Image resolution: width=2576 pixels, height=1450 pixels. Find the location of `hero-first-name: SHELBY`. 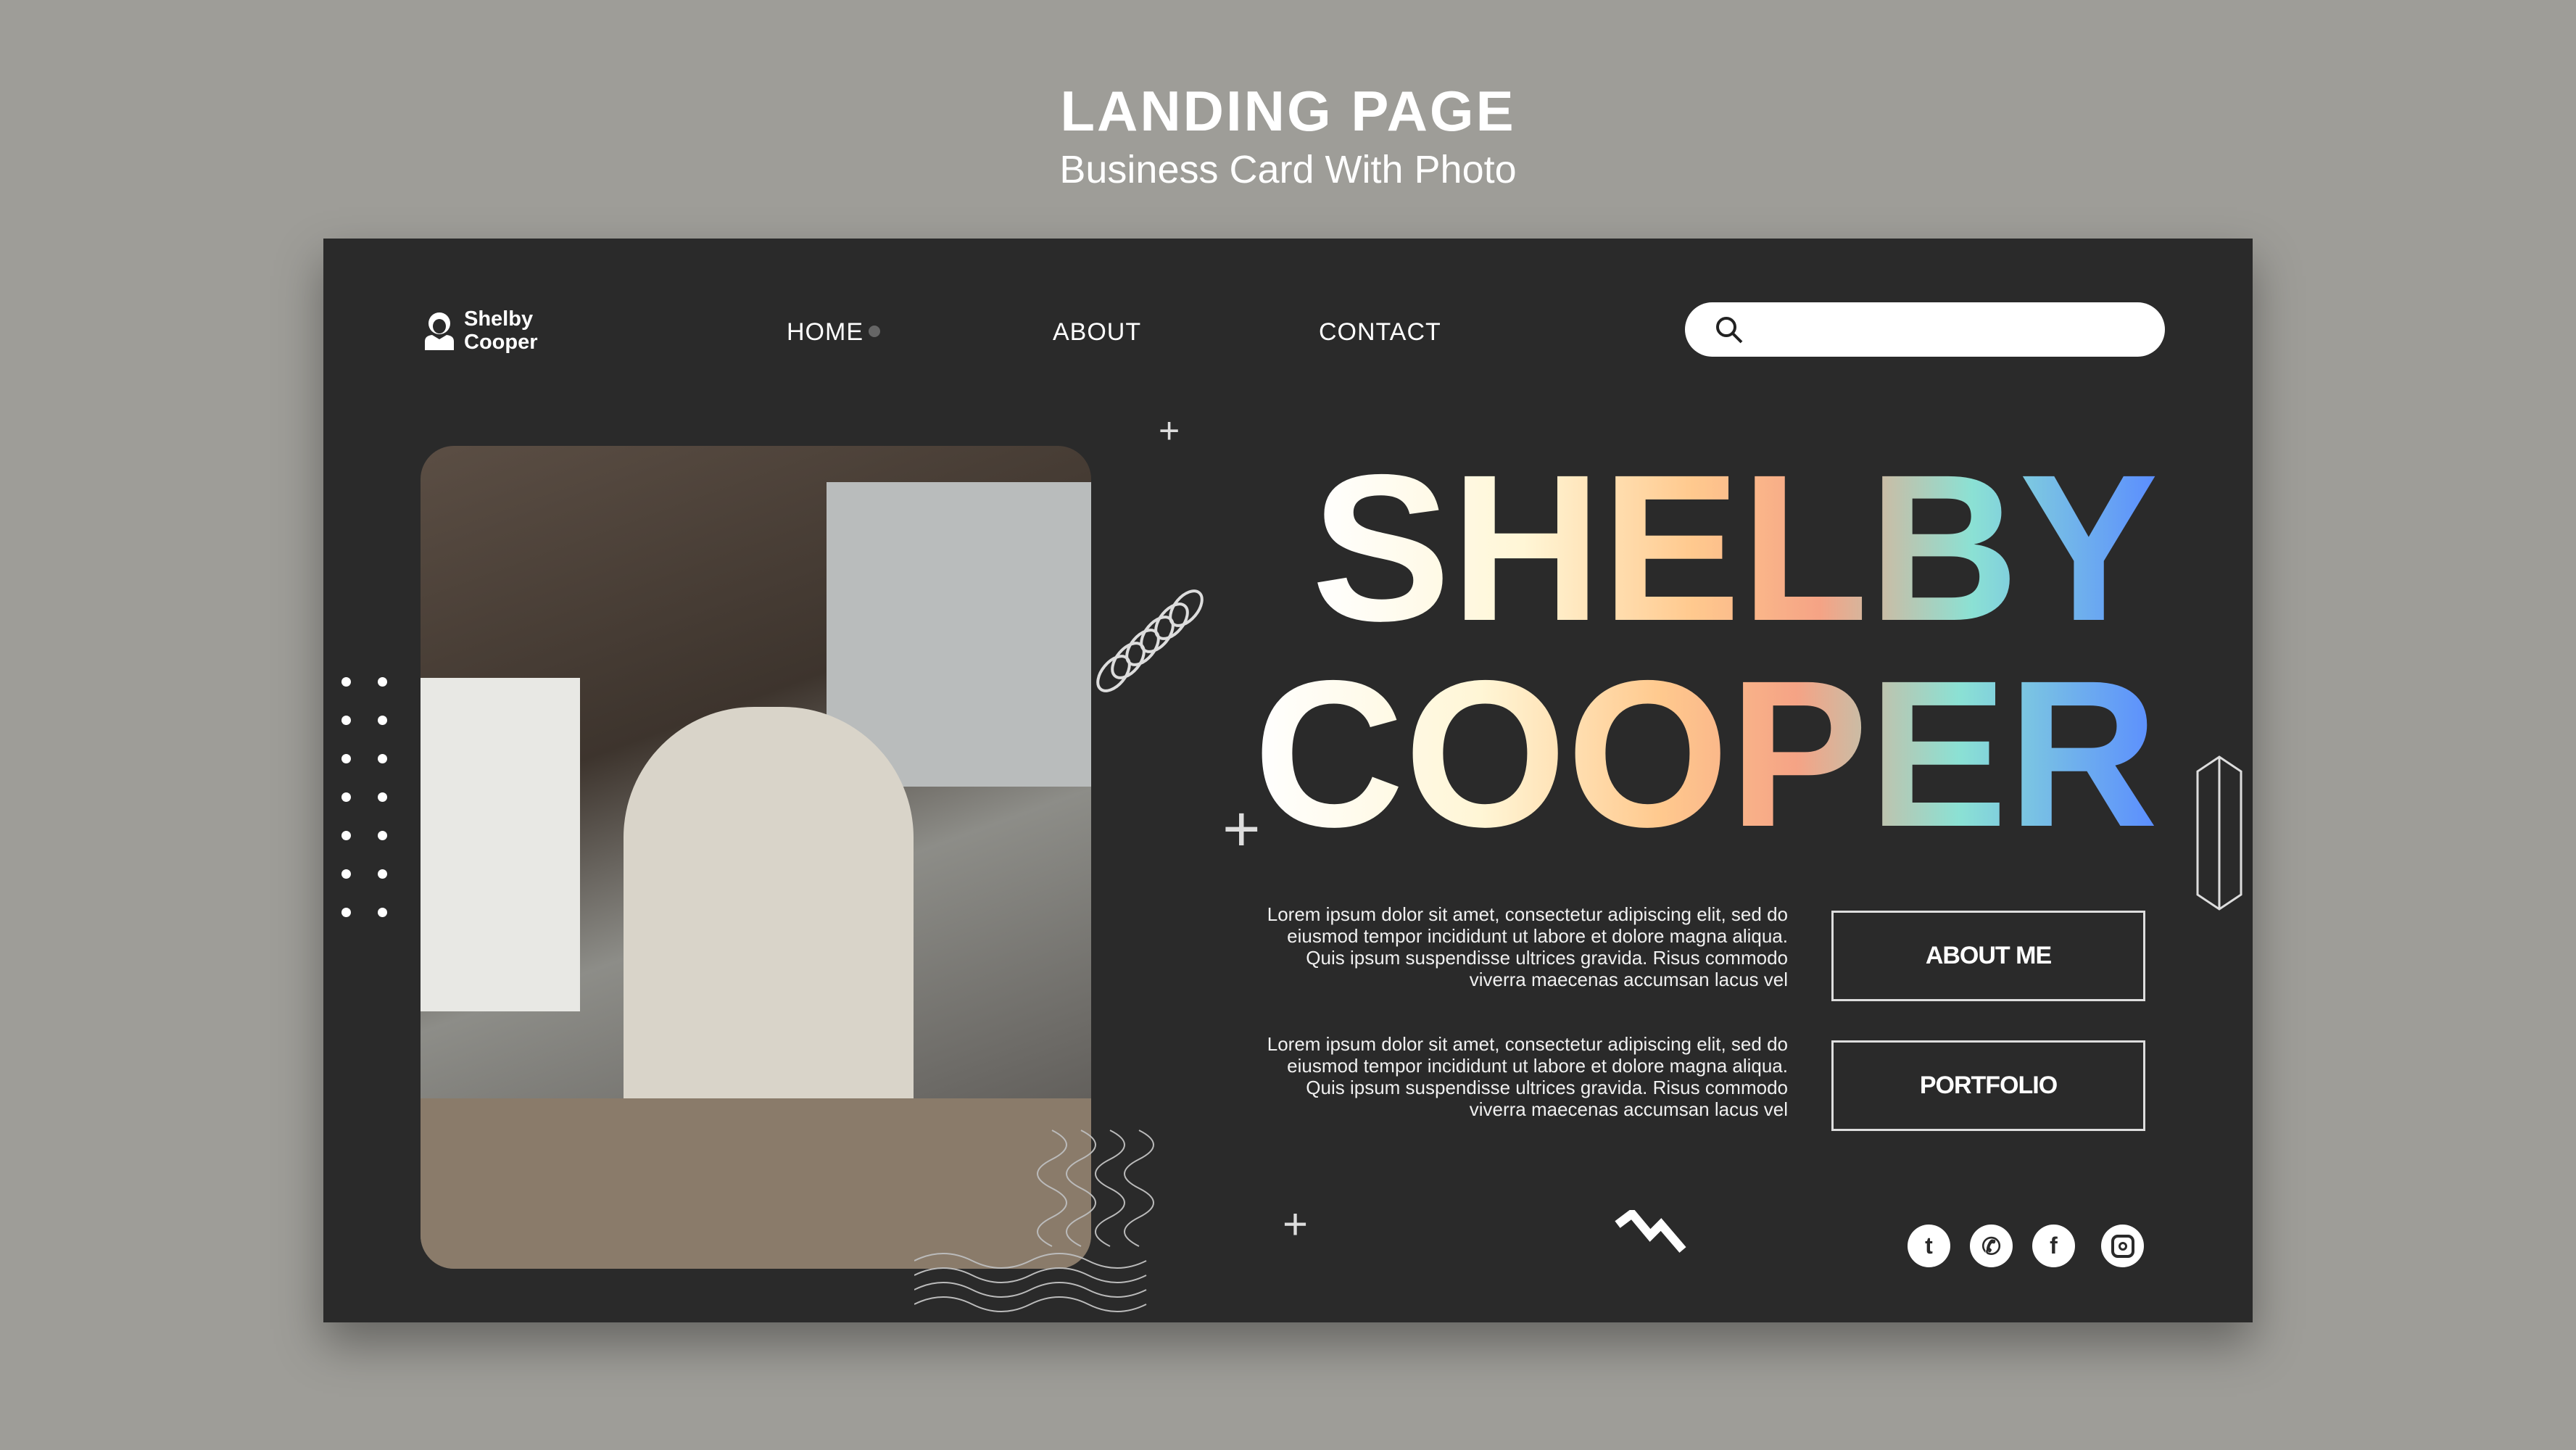

hero-first-name: SHELBY is located at coordinates (1734, 548).